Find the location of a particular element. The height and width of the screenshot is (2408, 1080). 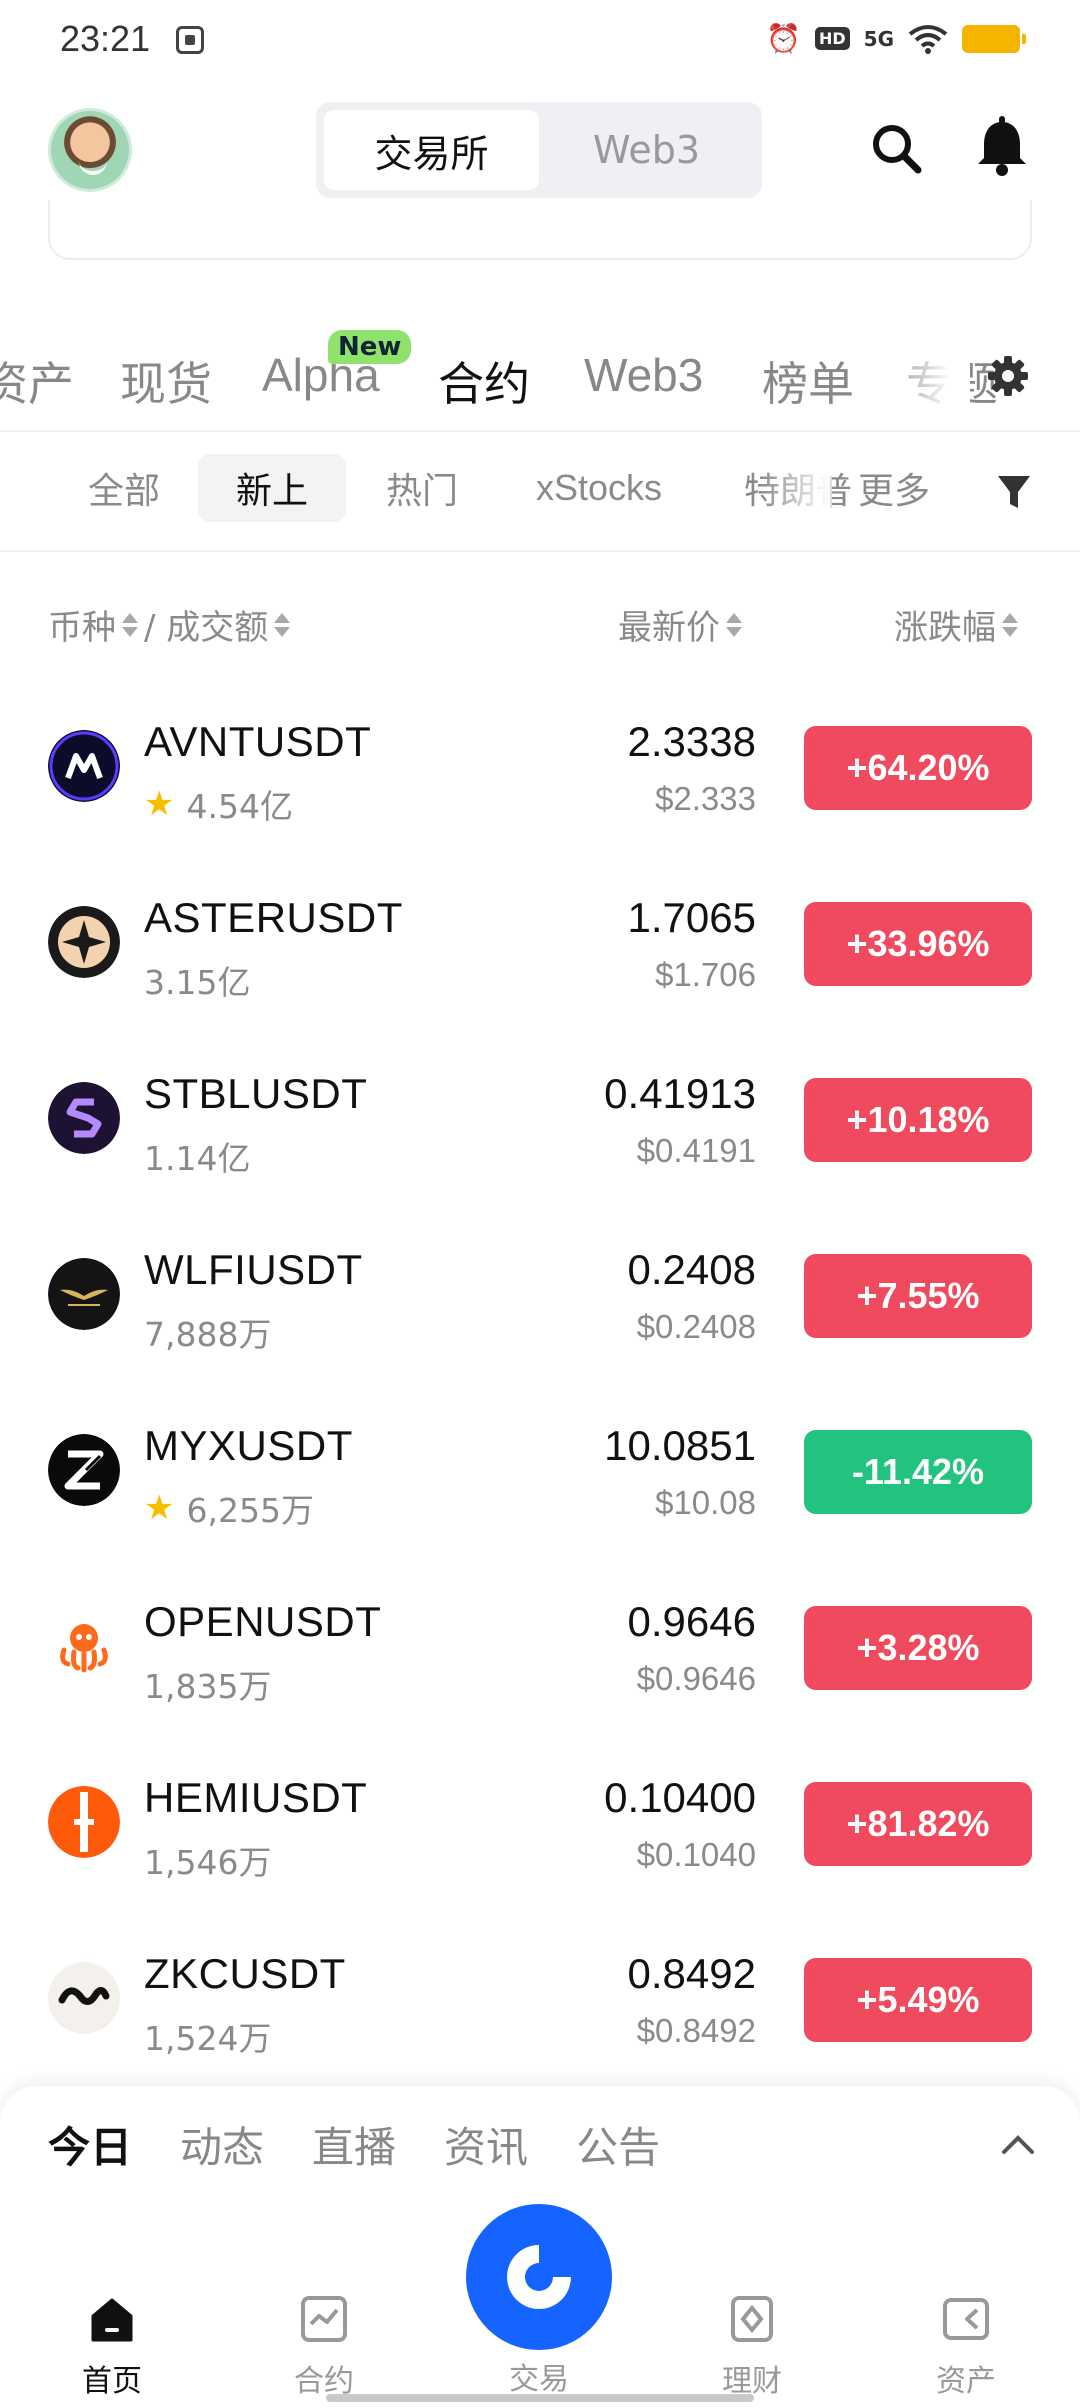

volume-value: 4.54亿 is located at coordinates (239, 806).